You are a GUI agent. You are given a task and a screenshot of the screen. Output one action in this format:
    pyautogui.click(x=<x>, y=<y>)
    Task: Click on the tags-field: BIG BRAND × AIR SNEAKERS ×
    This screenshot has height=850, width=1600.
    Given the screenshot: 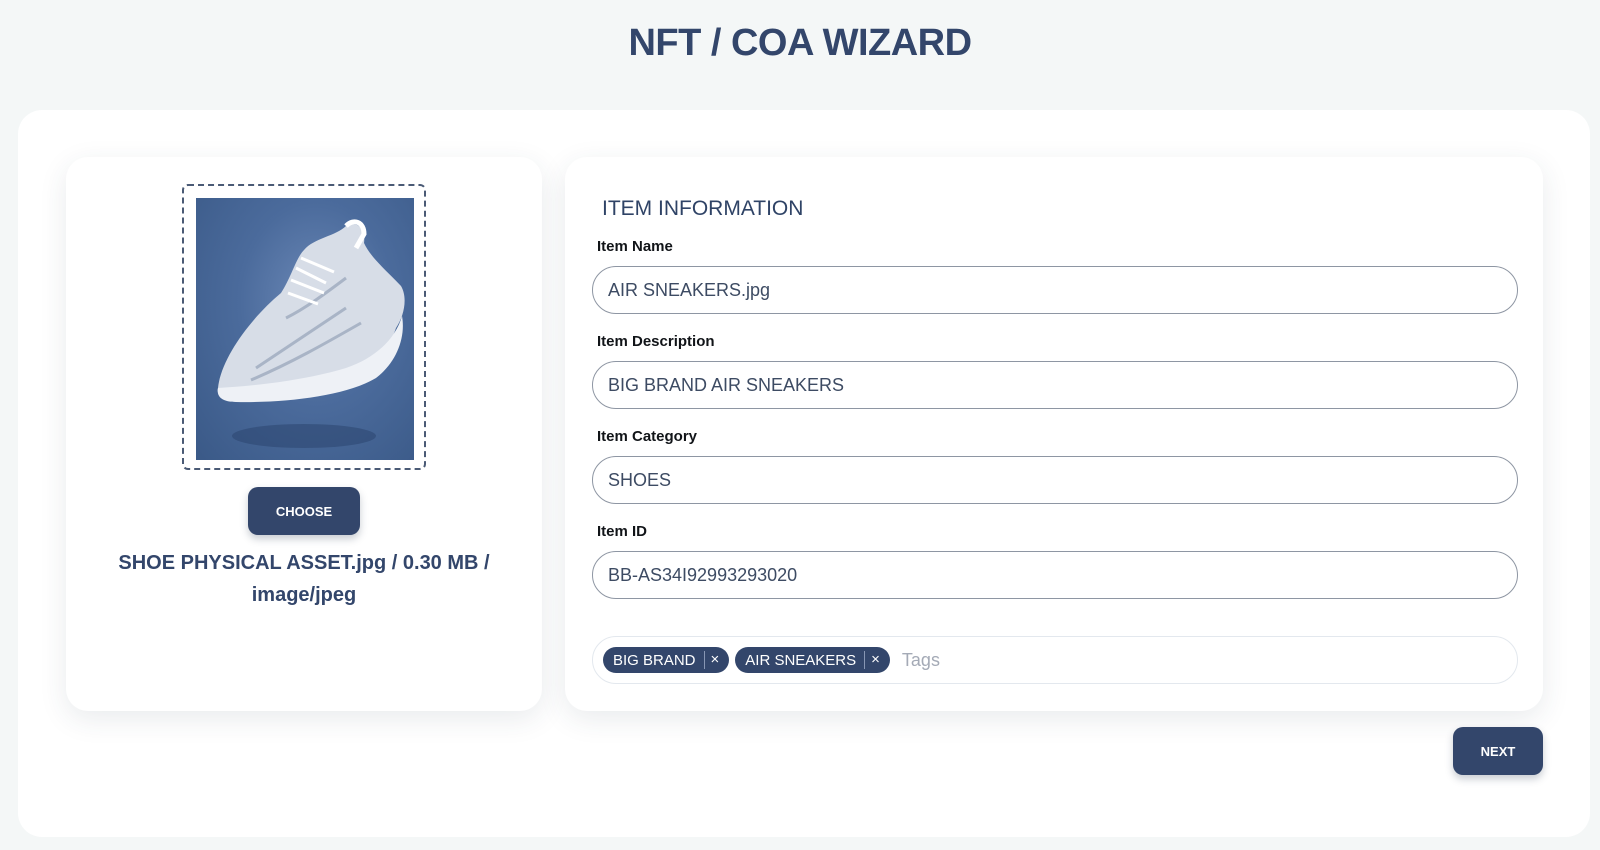 What is the action you would take?
    pyautogui.click(x=1055, y=660)
    